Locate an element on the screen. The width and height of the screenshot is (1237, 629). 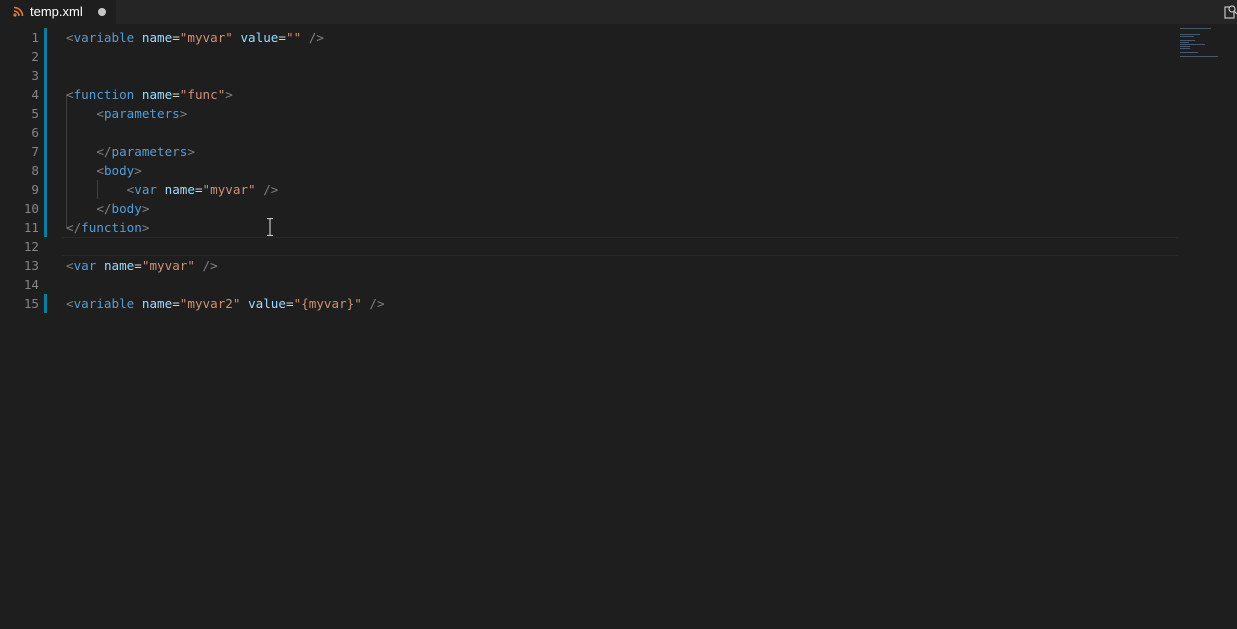
tab-temp-xml: temp.xml is located at coordinates (58, 12).